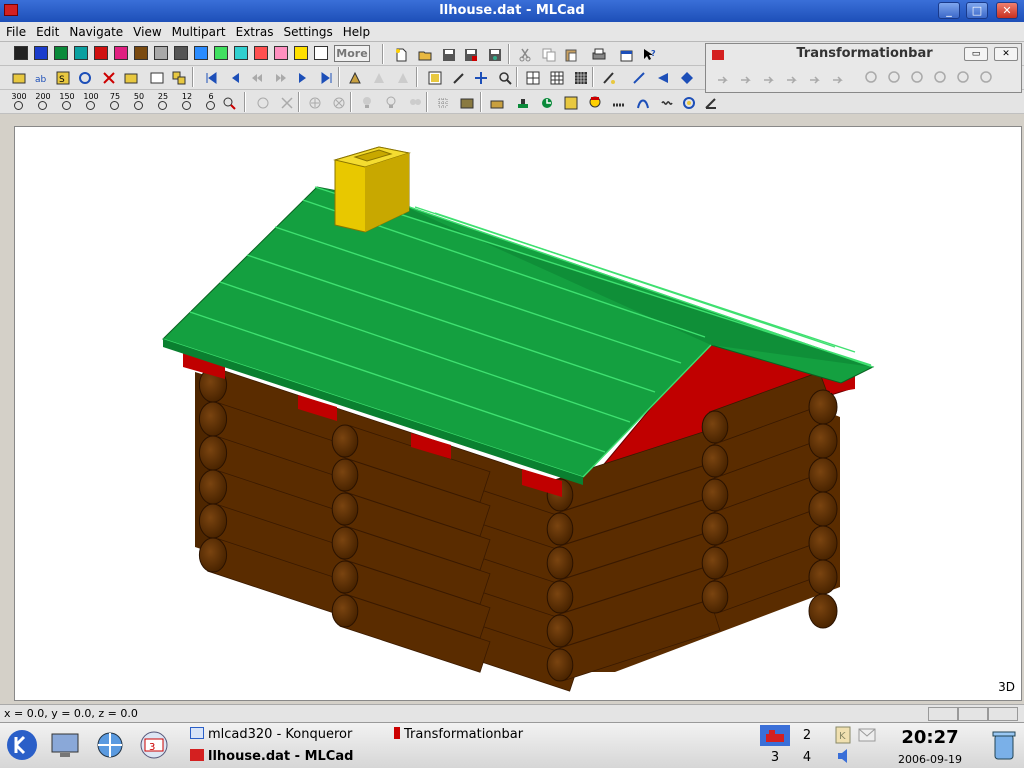 This screenshot has width=1024, height=768. I want to click on close-button: ✕, so click(1007, 10).